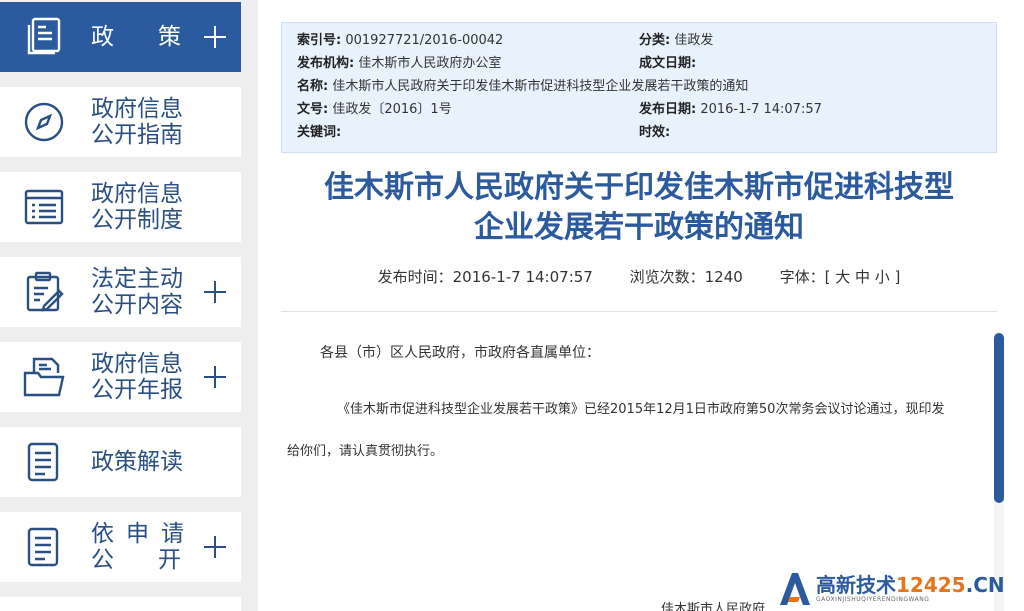  What do you see at coordinates (540, 86) in the screenshot?
I see `name-value: 佳木斯市人民政府关于印发佳木斯市促进科技型企业发展若干政策的通知` at bounding box center [540, 86].